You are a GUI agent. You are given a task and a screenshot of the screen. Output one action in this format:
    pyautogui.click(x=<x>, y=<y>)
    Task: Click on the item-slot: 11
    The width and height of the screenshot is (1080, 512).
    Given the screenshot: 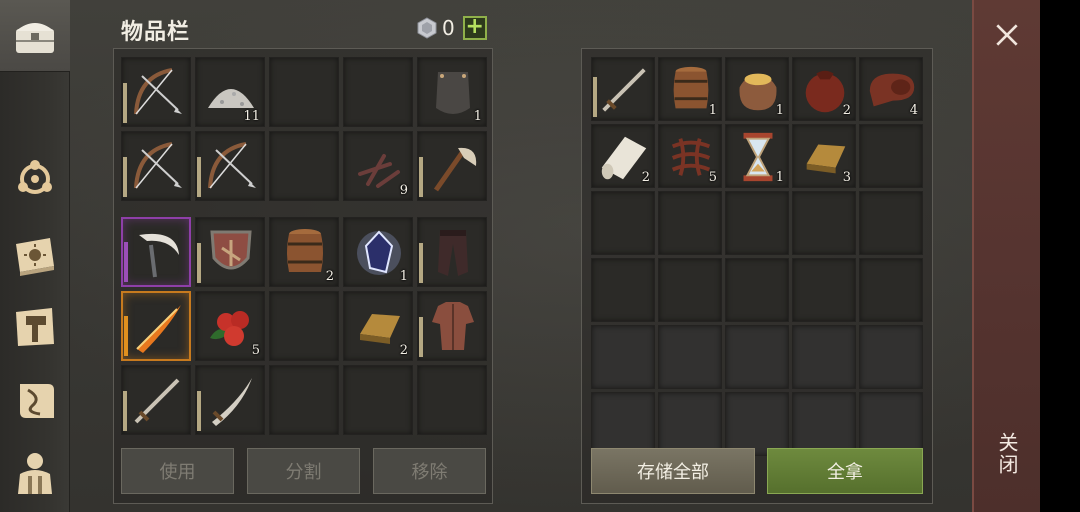 What is the action you would take?
    pyautogui.click(x=230, y=92)
    